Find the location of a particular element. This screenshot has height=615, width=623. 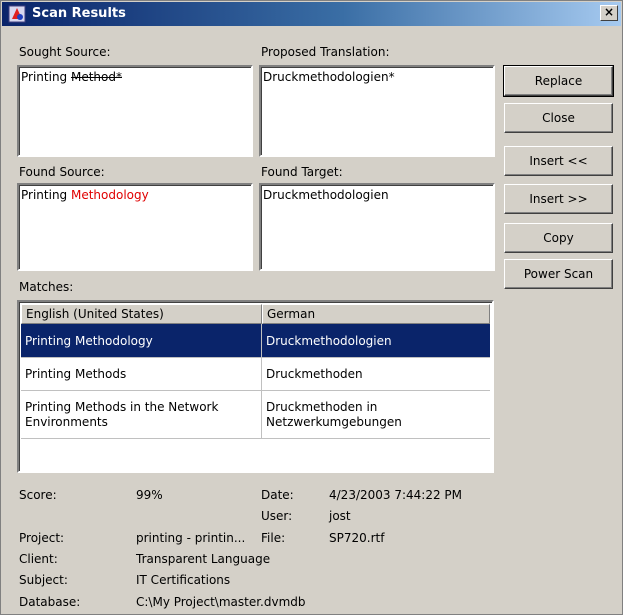

sought-source-field: Printing Method* is located at coordinates (135, 111).